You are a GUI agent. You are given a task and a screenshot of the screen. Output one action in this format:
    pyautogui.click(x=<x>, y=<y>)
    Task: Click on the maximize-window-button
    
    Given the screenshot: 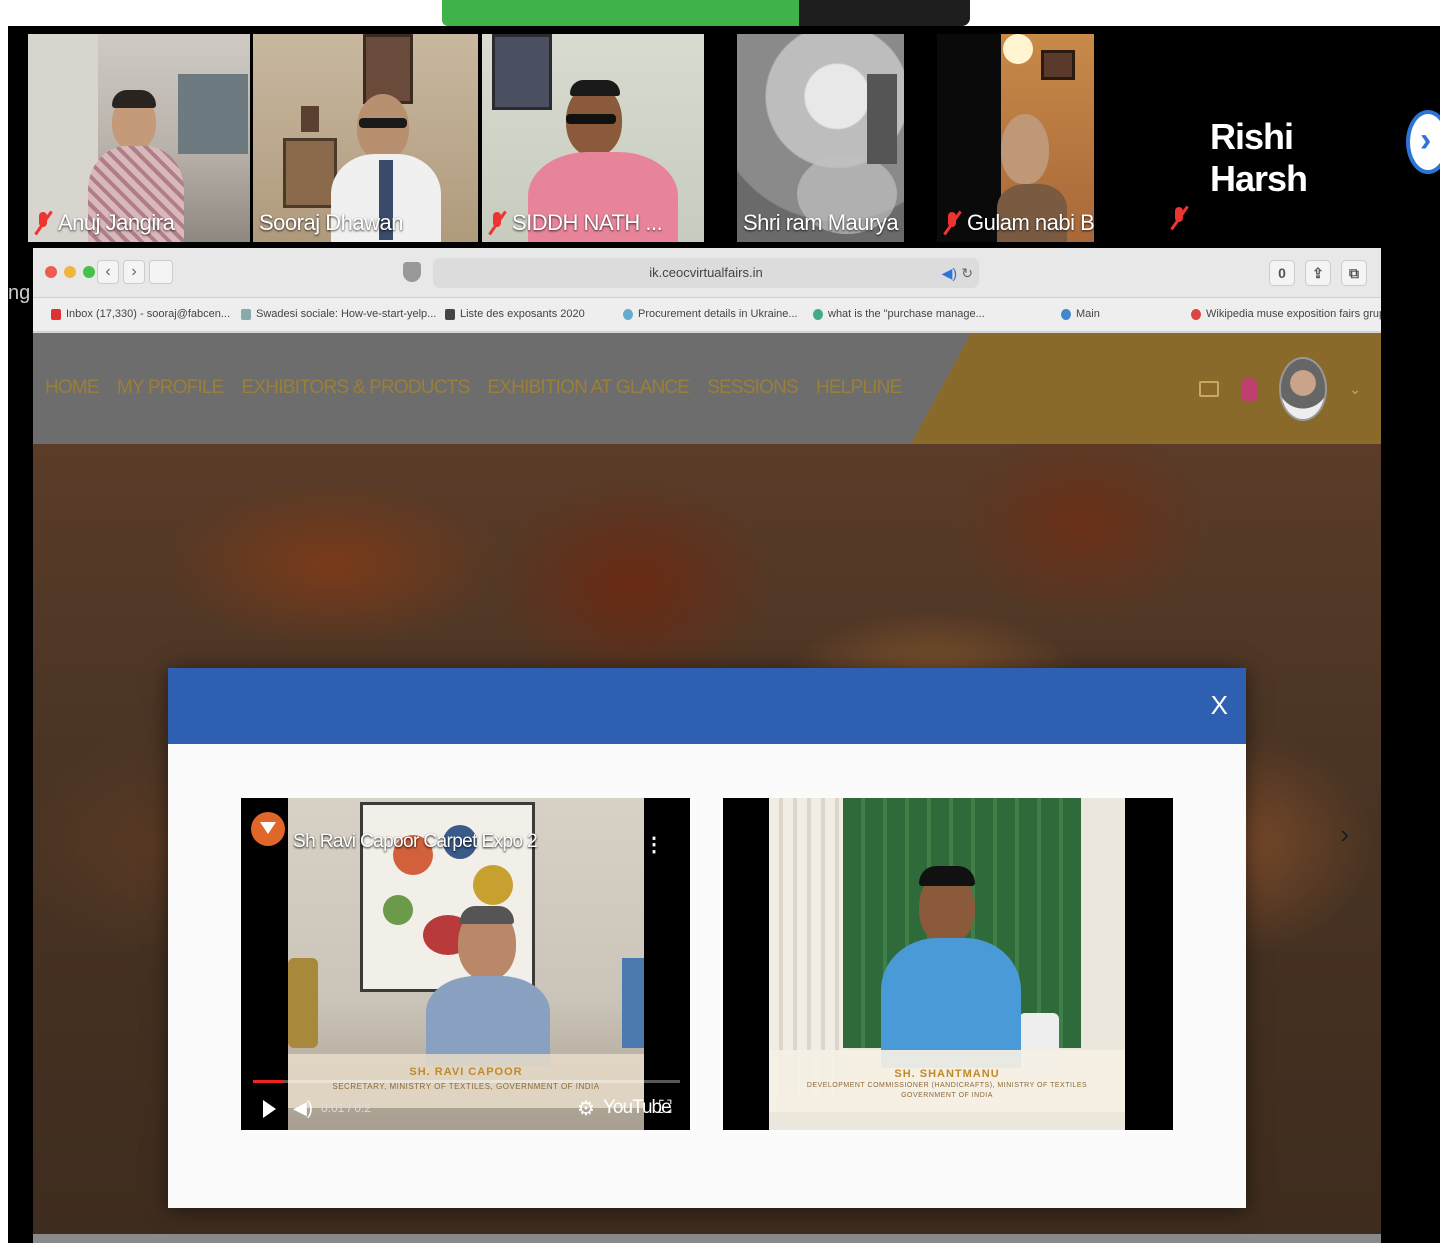 What is the action you would take?
    pyautogui.click(x=89, y=272)
    